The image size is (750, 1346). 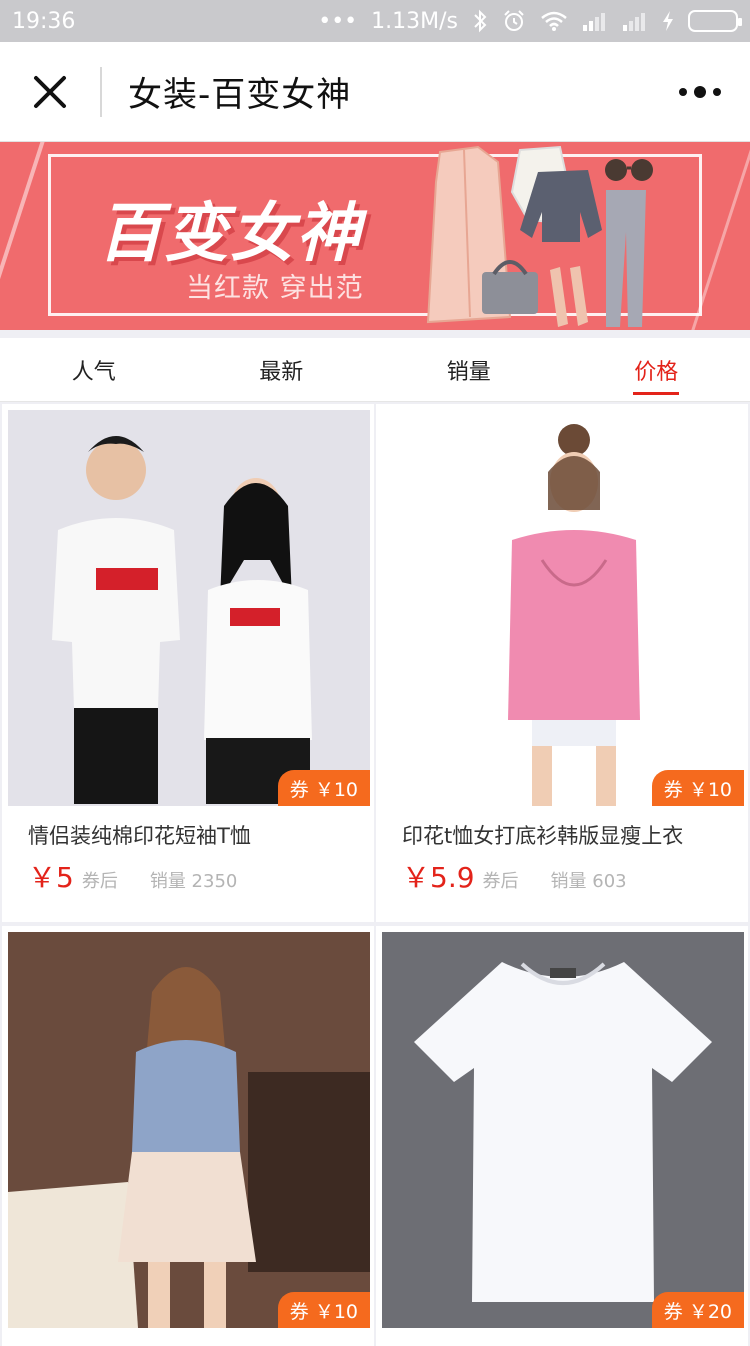 I want to click on product-title: 印花t恤女打底衫韩版显瘦上衣, so click(x=542, y=835).